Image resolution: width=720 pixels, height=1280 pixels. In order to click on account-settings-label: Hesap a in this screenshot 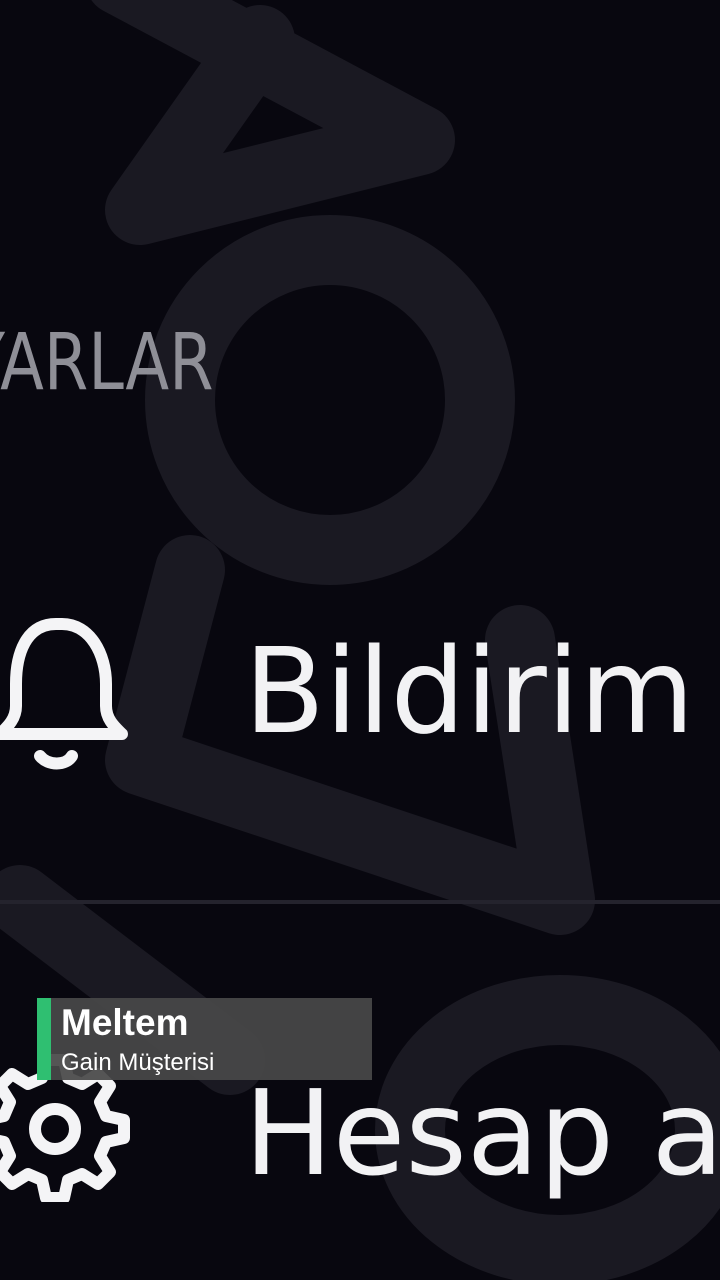, I will do `click(482, 1133)`.